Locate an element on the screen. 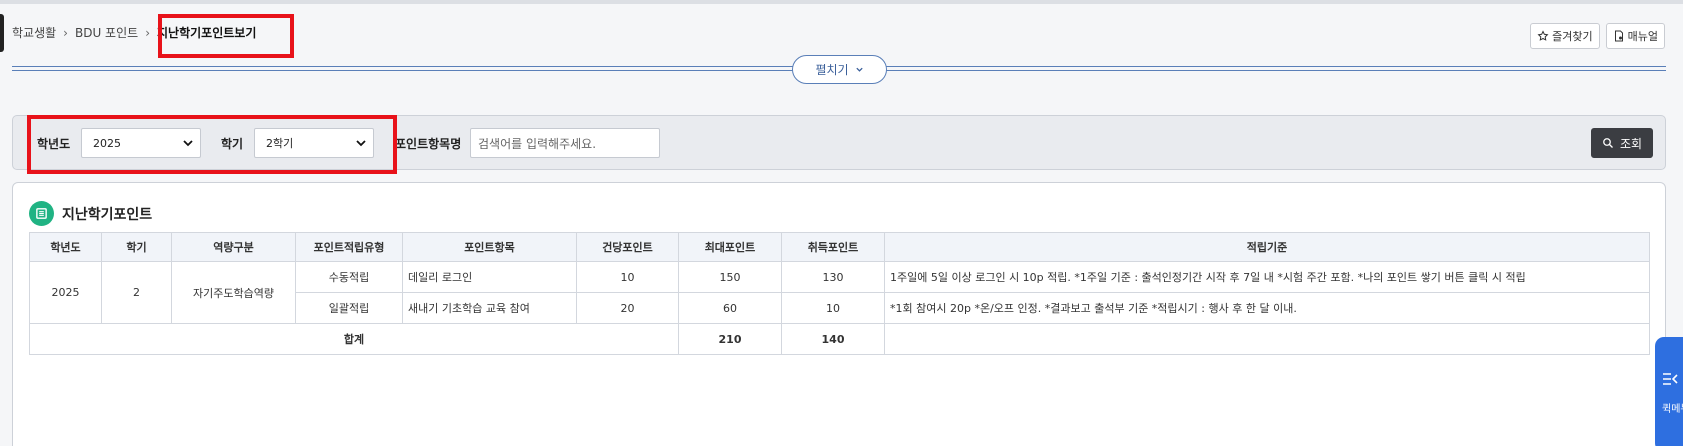 This screenshot has width=1683, height=446. search-icon is located at coordinates (1608, 143).